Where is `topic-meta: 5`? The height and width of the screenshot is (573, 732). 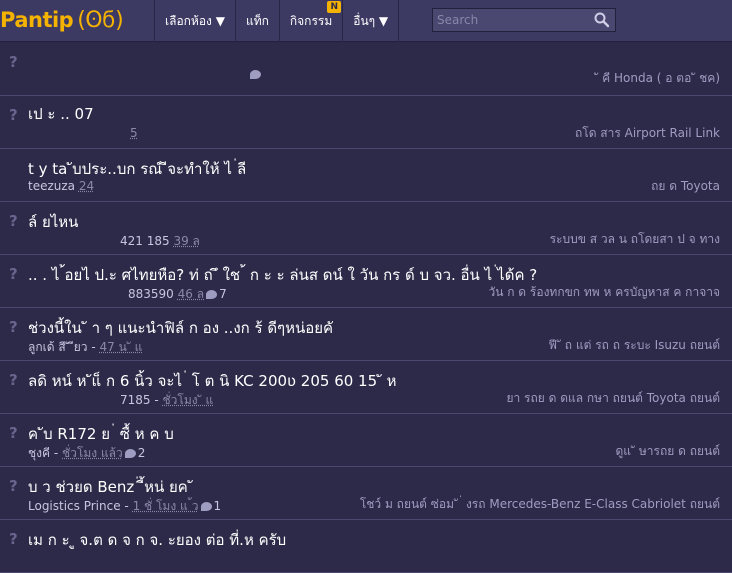 topic-meta: 5 is located at coordinates (134, 133).